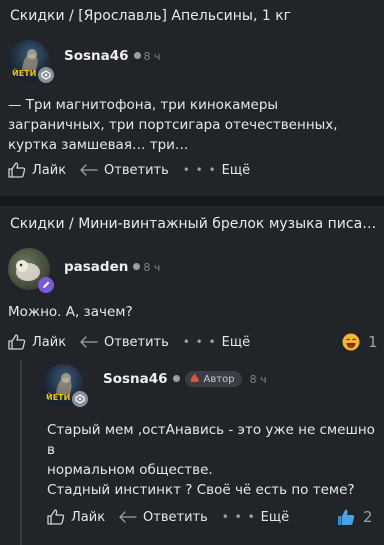  I want to click on reply-author-line: Sosna46 Автор 8 ч, so click(185, 379).